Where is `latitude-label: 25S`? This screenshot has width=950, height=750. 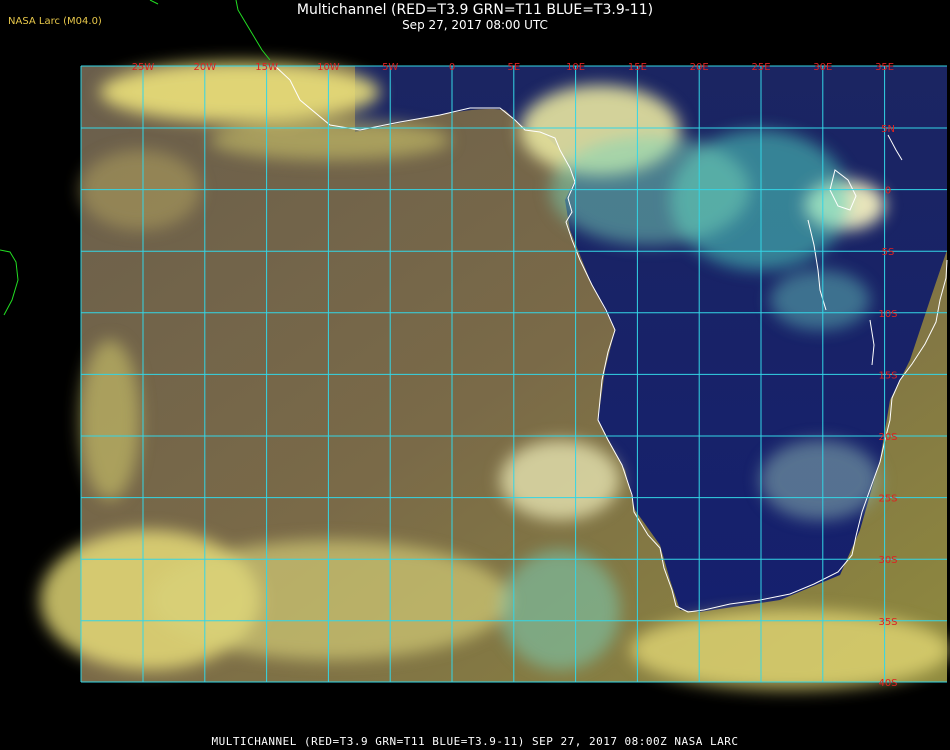 latitude-label: 25S is located at coordinates (887, 499).